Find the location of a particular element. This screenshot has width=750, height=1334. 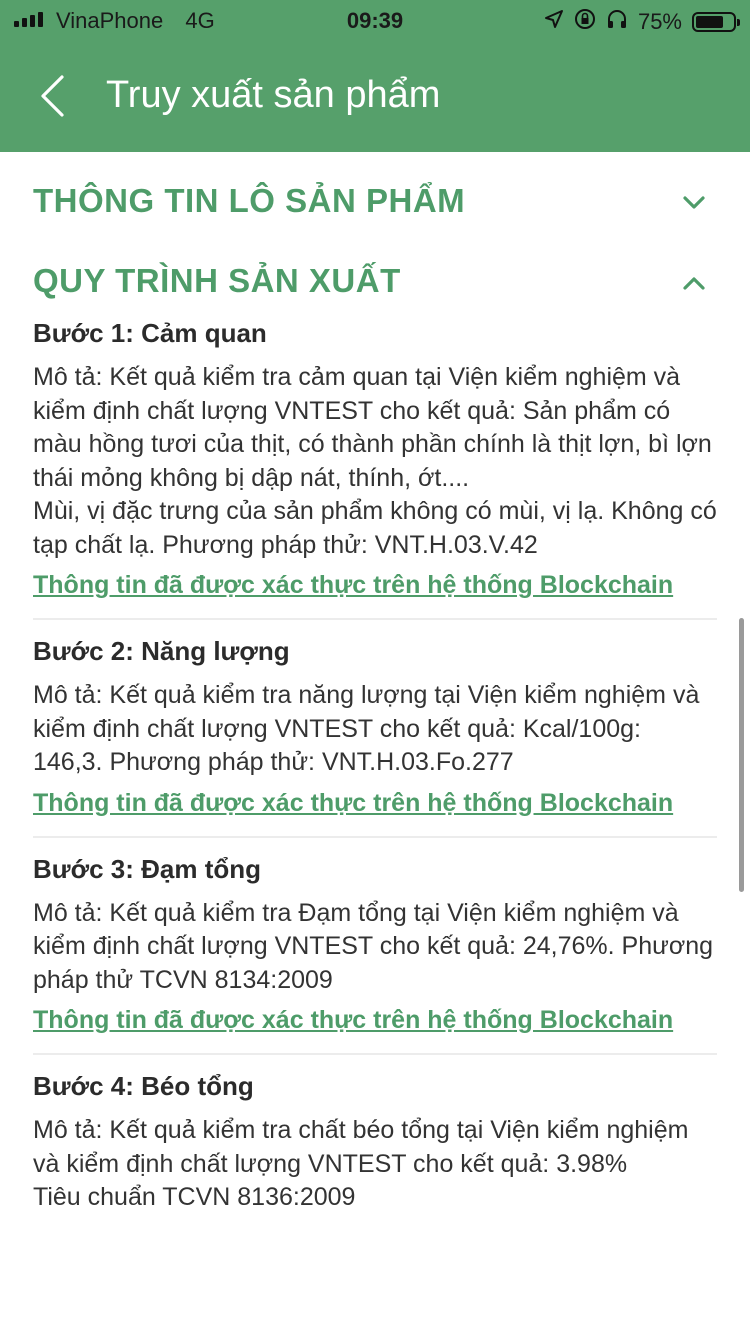

step-title: Bước 2: Năng lượng is located at coordinates (161, 651).